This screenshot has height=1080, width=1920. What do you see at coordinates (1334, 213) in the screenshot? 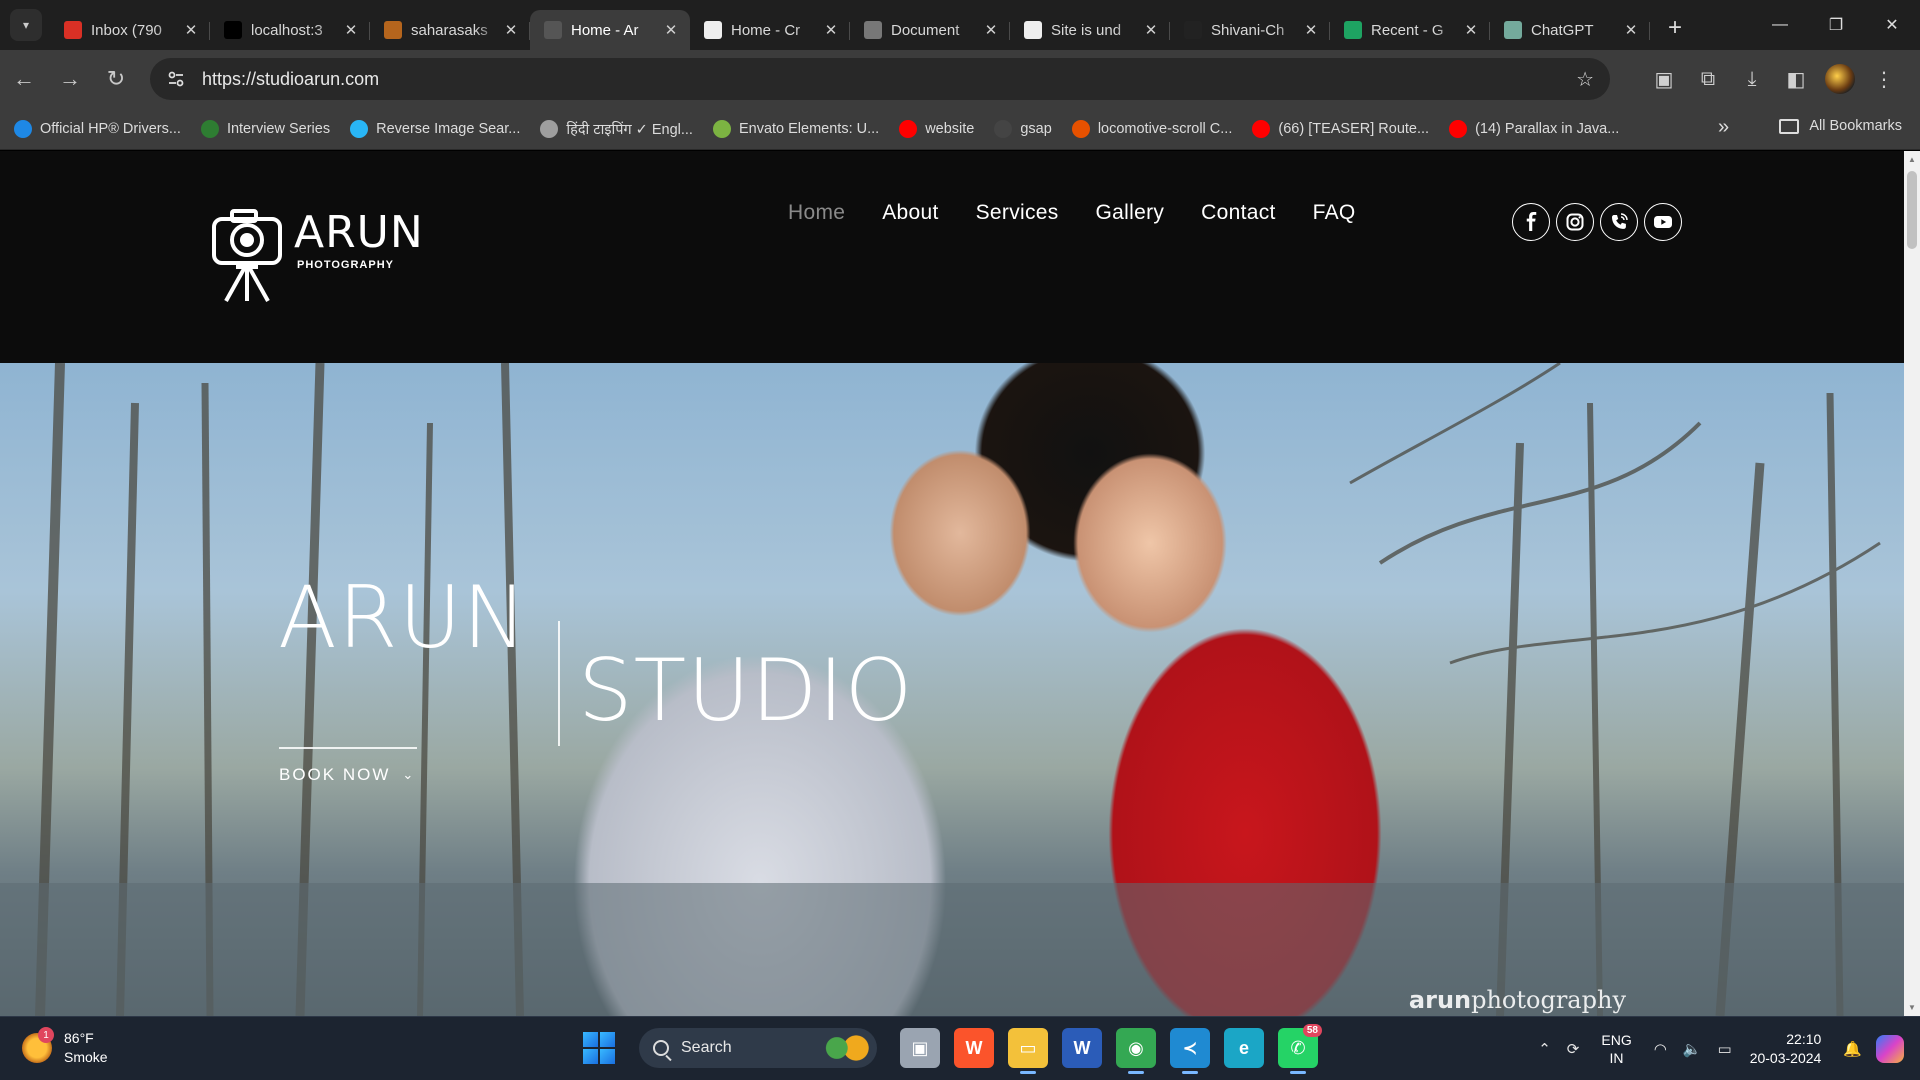
I see `nav-faq: FAQ` at bounding box center [1334, 213].